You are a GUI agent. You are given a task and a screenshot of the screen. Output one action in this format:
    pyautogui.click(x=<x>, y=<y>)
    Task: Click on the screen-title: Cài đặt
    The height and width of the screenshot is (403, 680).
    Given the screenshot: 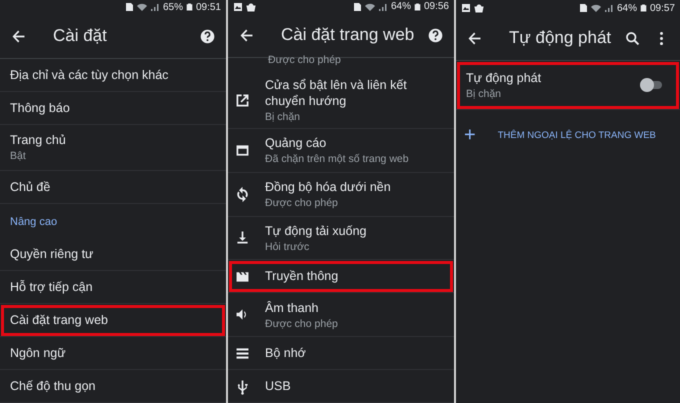 What is the action you would take?
    pyautogui.click(x=80, y=36)
    